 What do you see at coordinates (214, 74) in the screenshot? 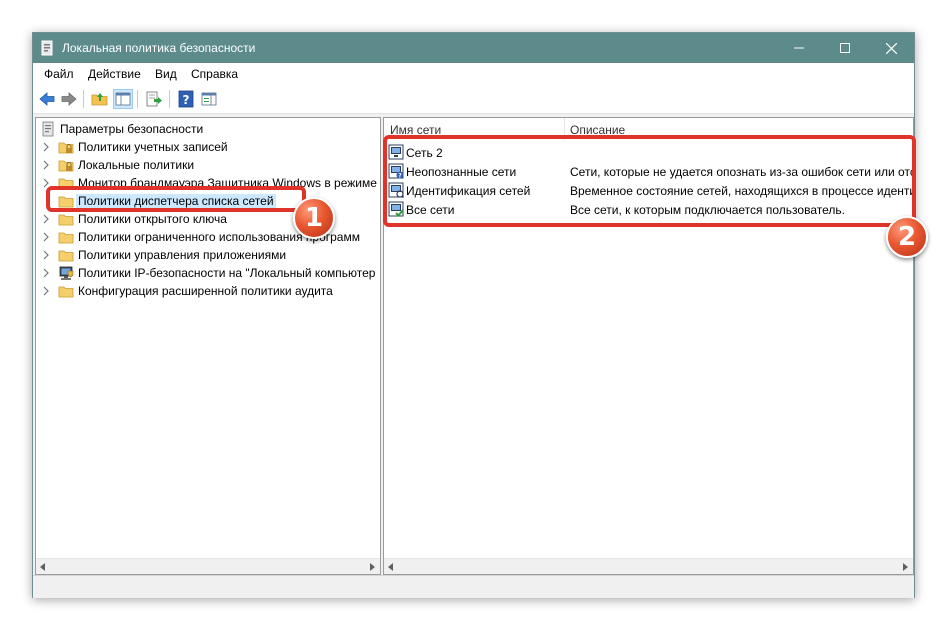
I see `menu-help: Справка` at bounding box center [214, 74].